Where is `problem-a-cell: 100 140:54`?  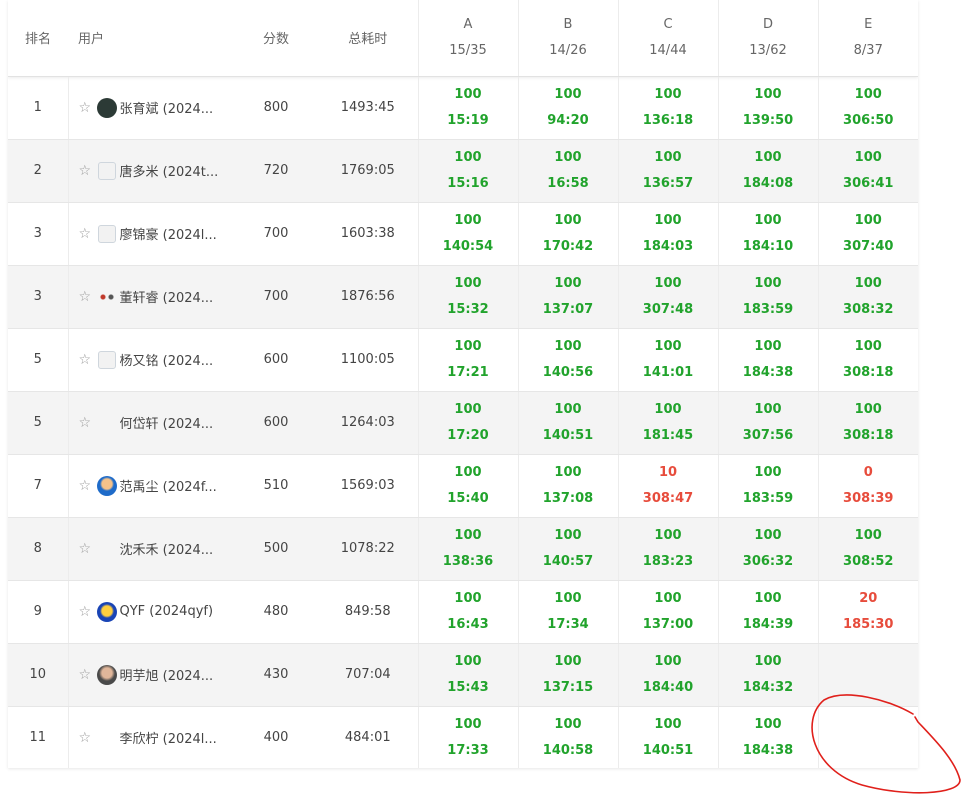 problem-a-cell: 100 140:54 is located at coordinates (467, 234).